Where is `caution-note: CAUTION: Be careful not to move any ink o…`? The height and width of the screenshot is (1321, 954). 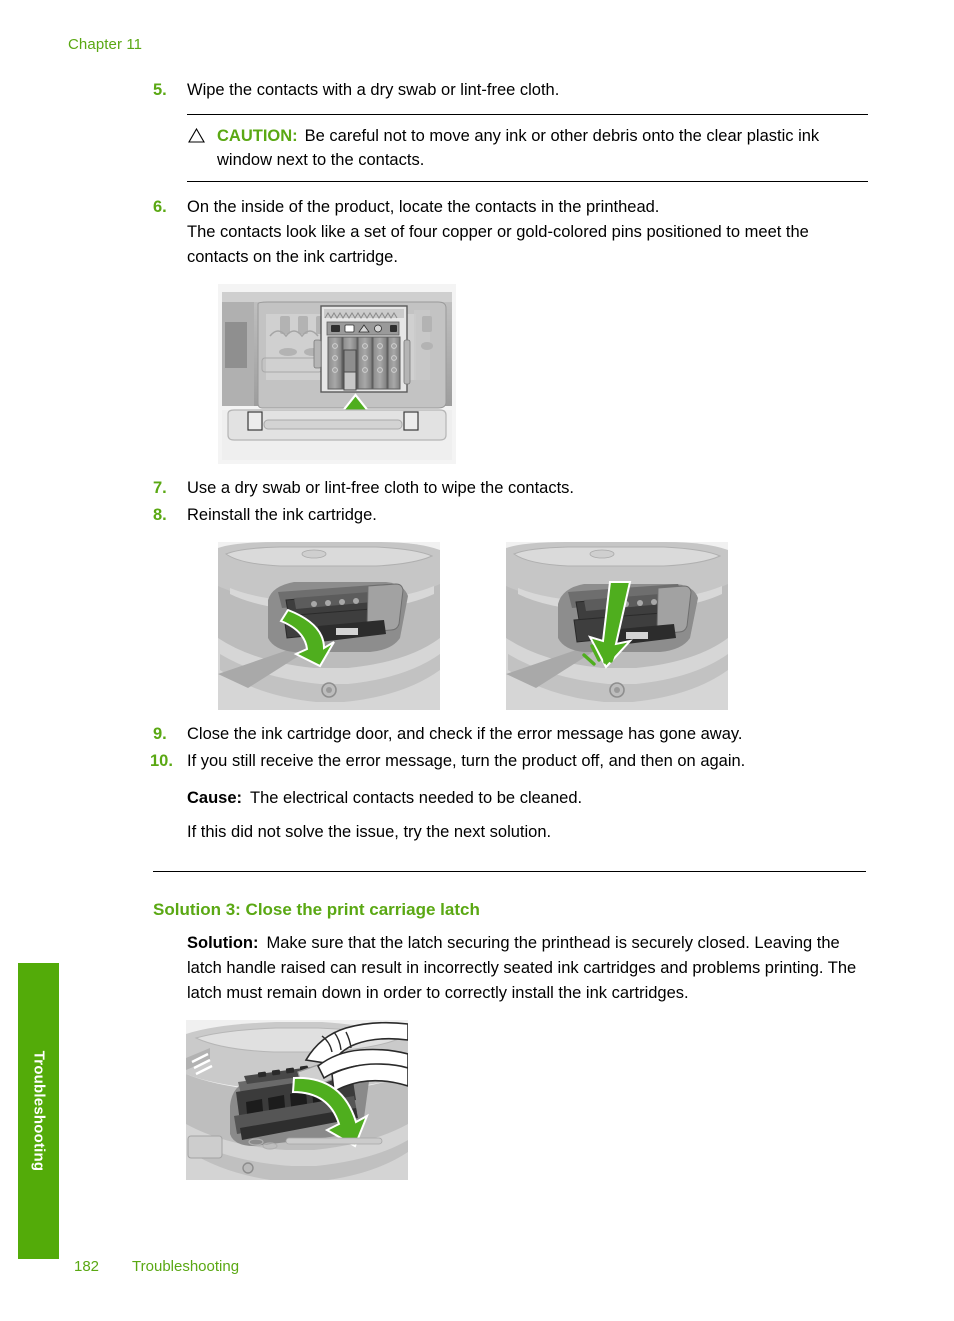 caution-note: CAUTION: Be careful not to move any ink o… is located at coordinates (527, 148).